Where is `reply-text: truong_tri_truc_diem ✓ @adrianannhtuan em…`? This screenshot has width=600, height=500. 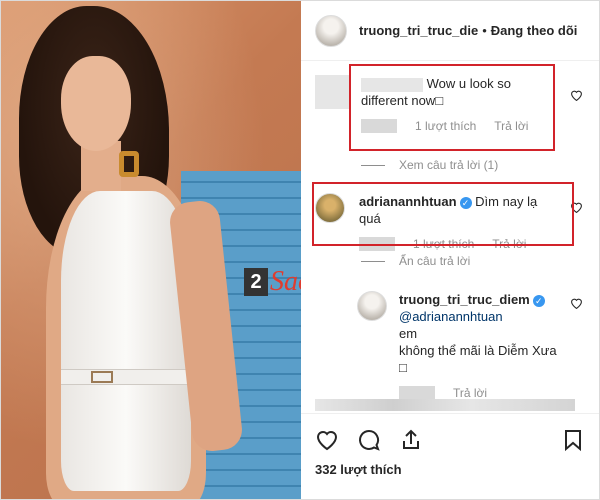 reply-text: truong_tri_truc_diem ✓ @adrianannhtuan em… is located at coordinates (484, 333).